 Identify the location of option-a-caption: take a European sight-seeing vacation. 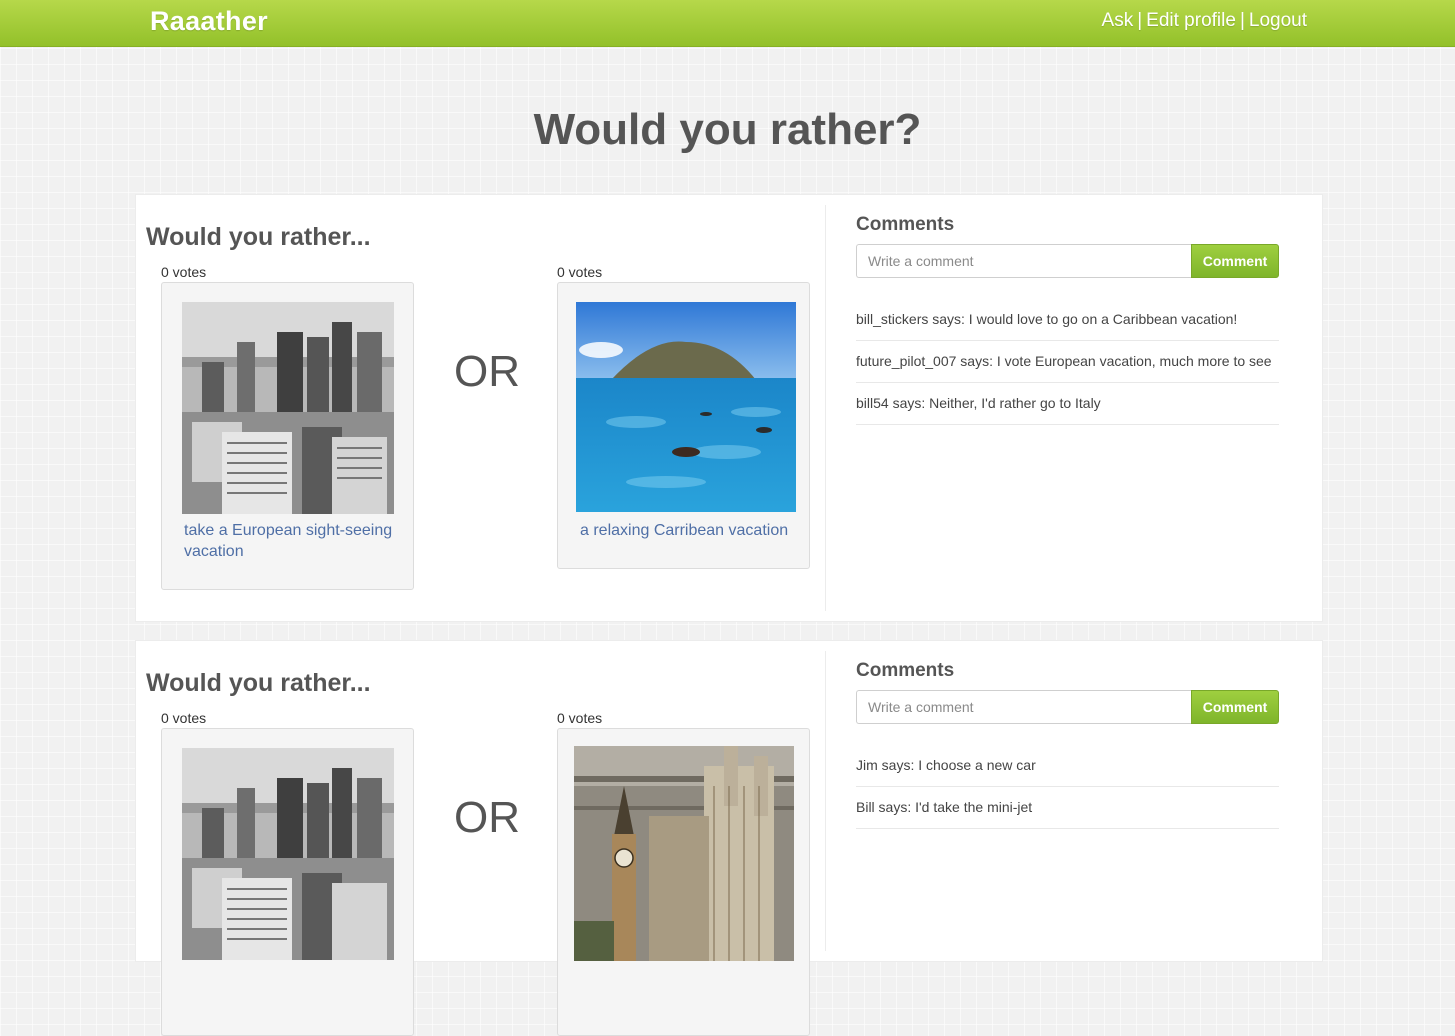
(291, 541).